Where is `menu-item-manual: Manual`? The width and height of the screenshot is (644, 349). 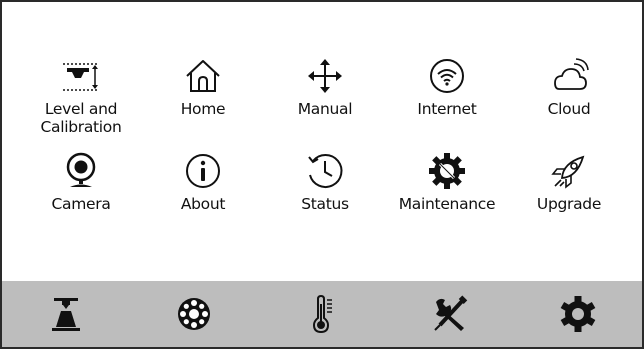
menu-item-manual: Manual is located at coordinates (325, 101).